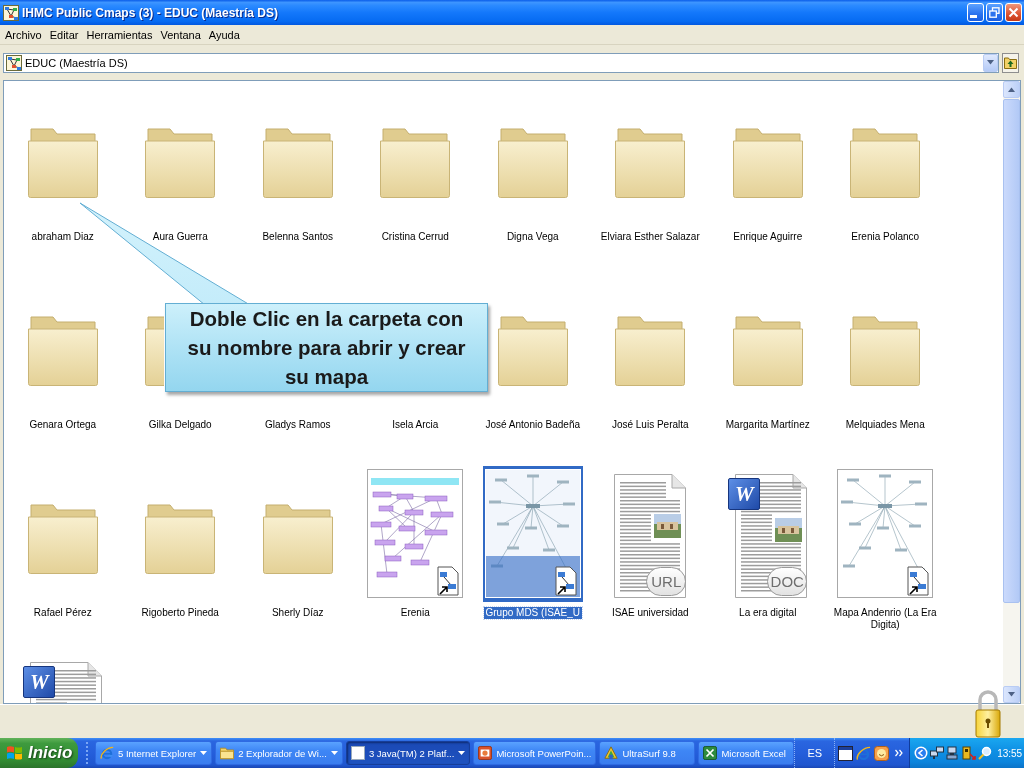 The image size is (1024, 768). I want to click on folder-item: Digna Vega, so click(532, 185).